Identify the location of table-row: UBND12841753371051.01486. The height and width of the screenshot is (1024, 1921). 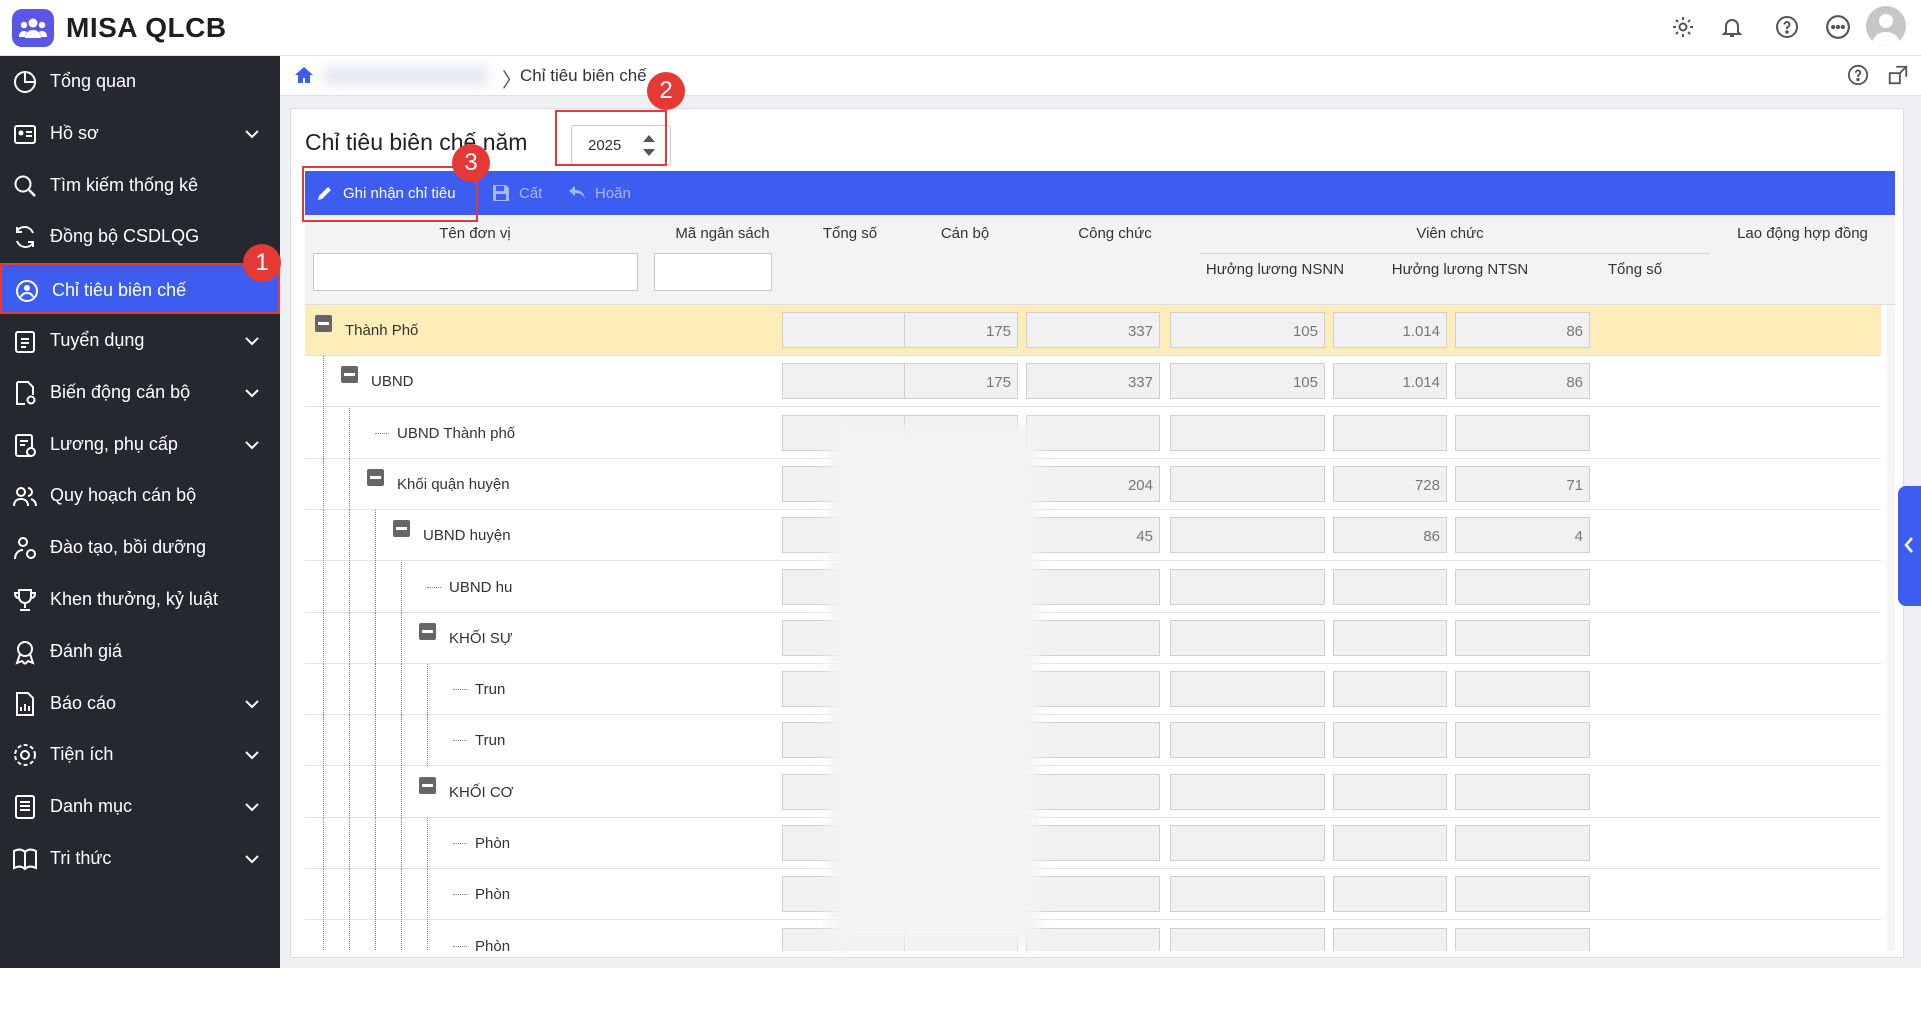
(1093, 382).